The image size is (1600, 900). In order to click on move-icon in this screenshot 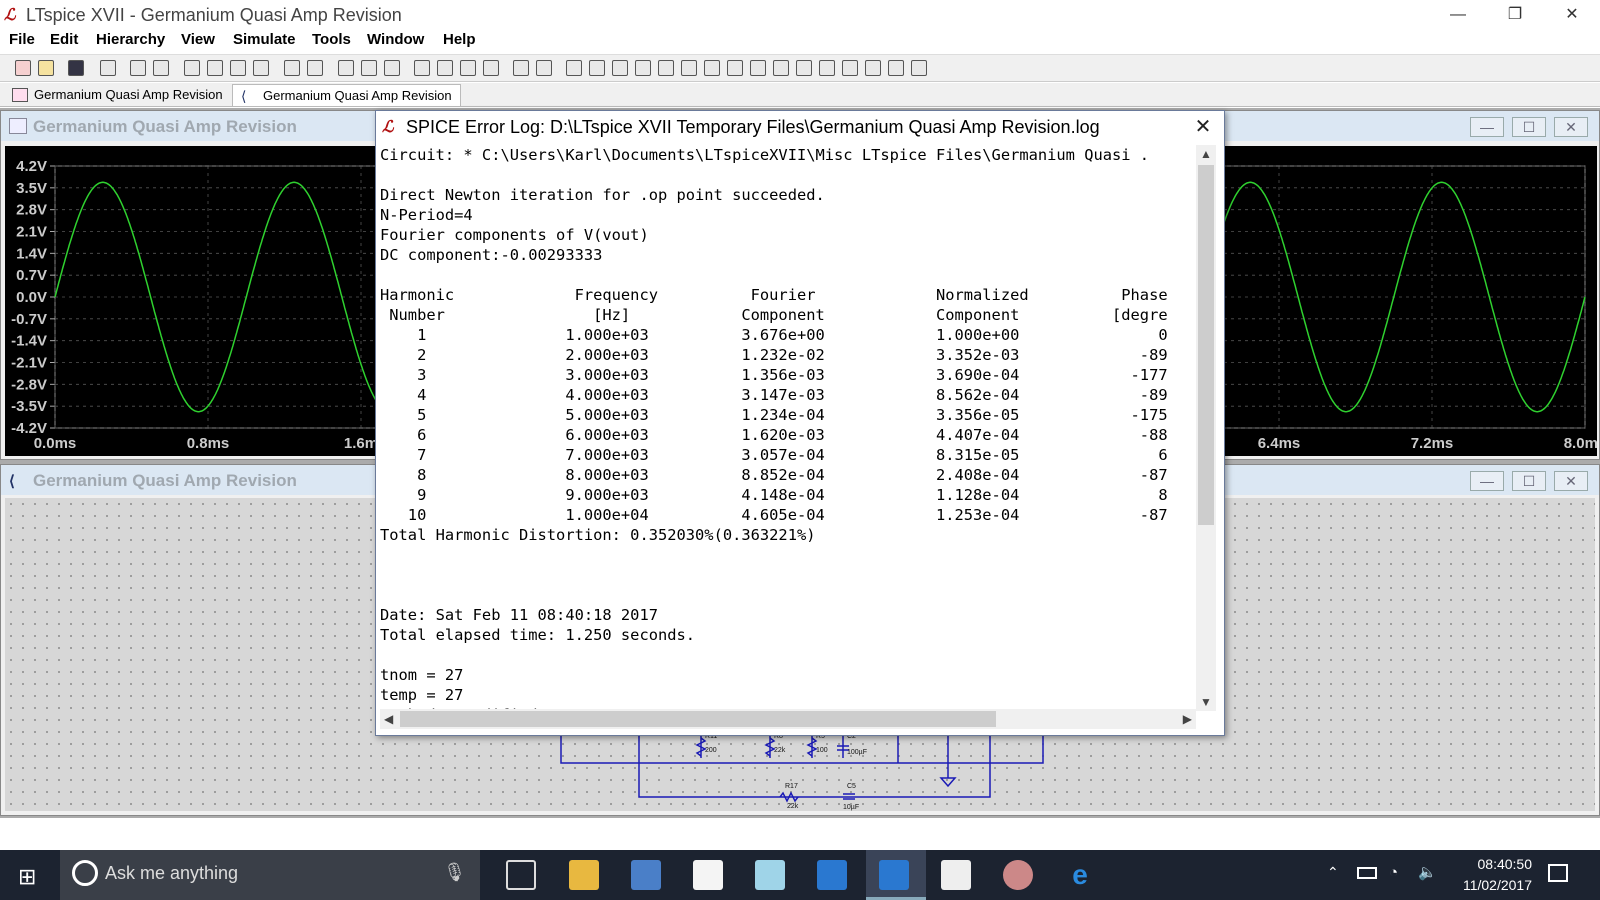, I will do `click(758, 68)`.